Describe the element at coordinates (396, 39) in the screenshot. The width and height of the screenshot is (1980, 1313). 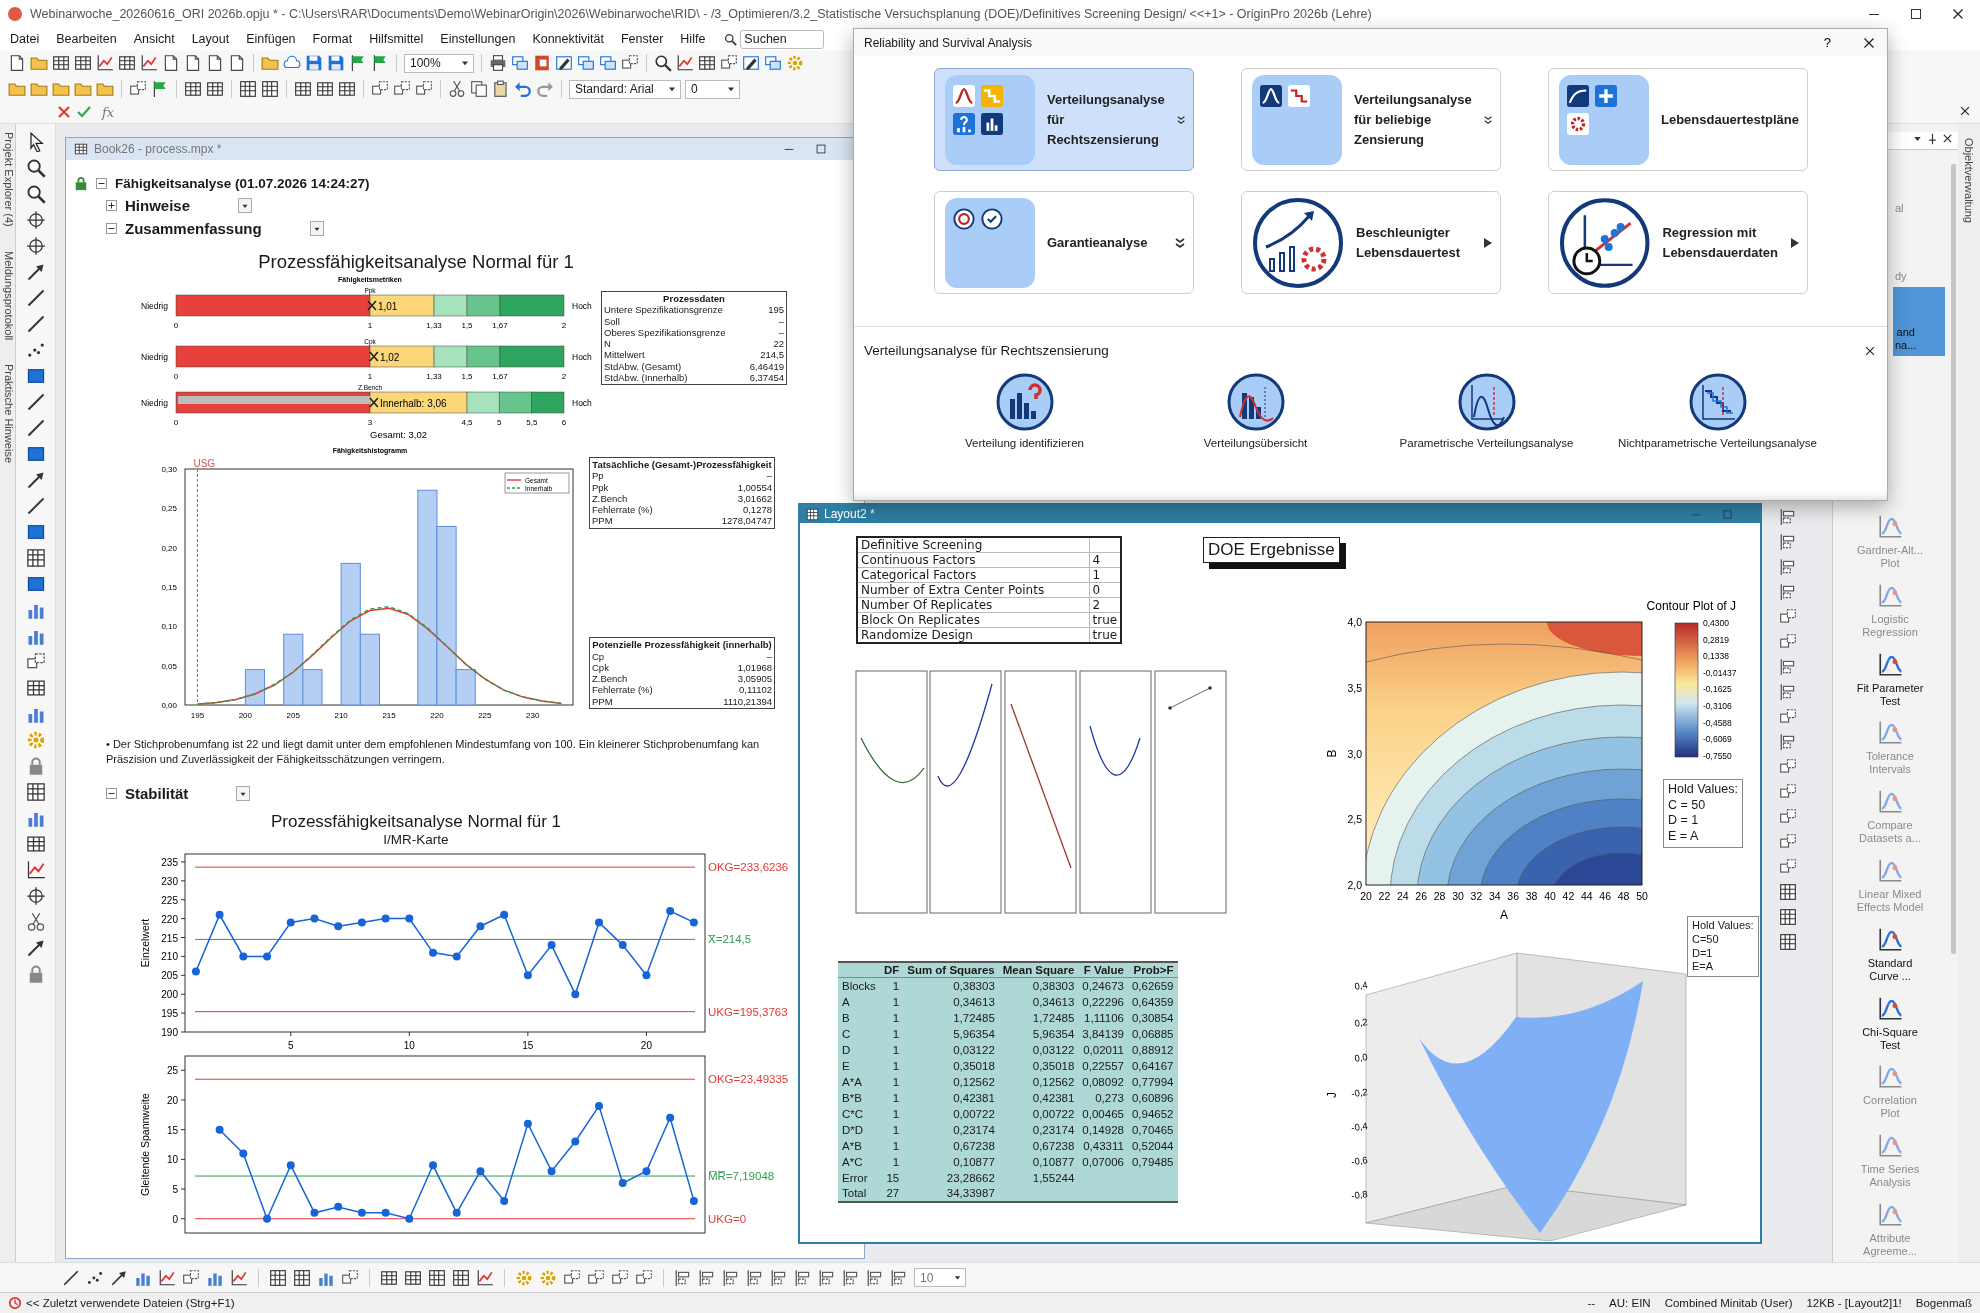
I see `menu-item: Hilfsmittel` at that location.